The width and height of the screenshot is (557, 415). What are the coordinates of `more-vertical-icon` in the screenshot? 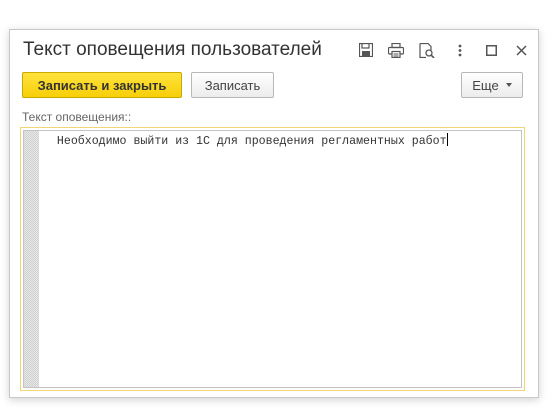 It's located at (460, 50).